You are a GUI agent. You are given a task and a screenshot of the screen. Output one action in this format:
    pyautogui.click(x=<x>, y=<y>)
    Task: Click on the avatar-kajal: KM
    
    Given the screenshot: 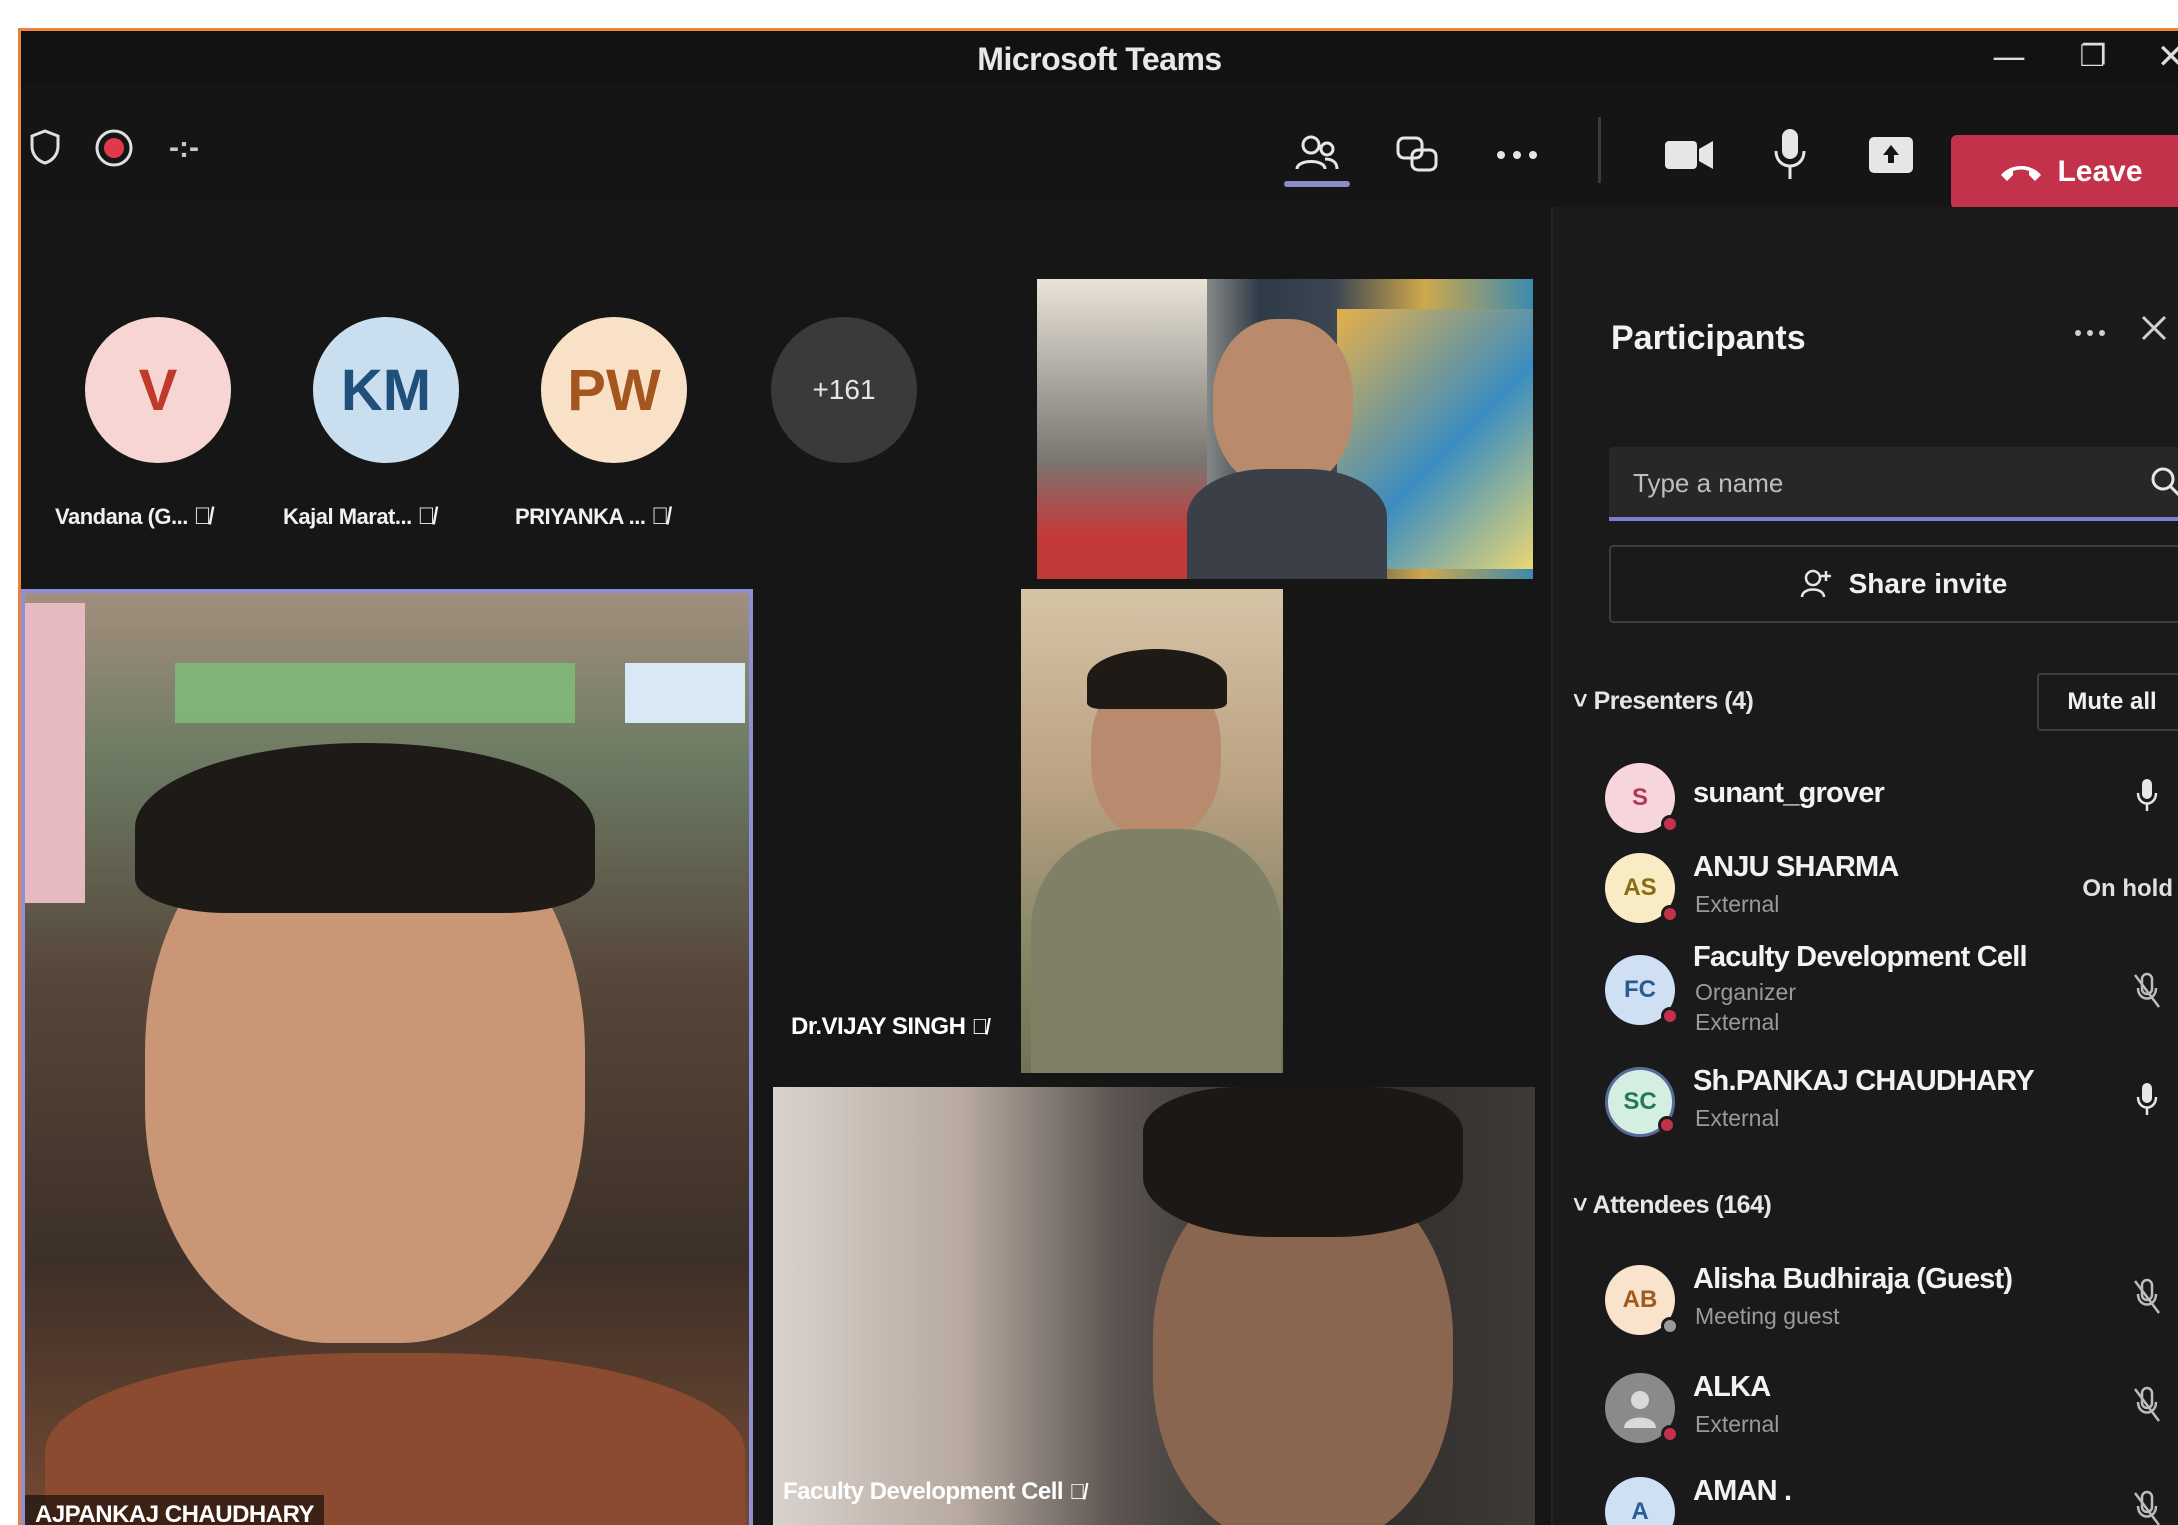 What is the action you would take?
    pyautogui.click(x=386, y=390)
    